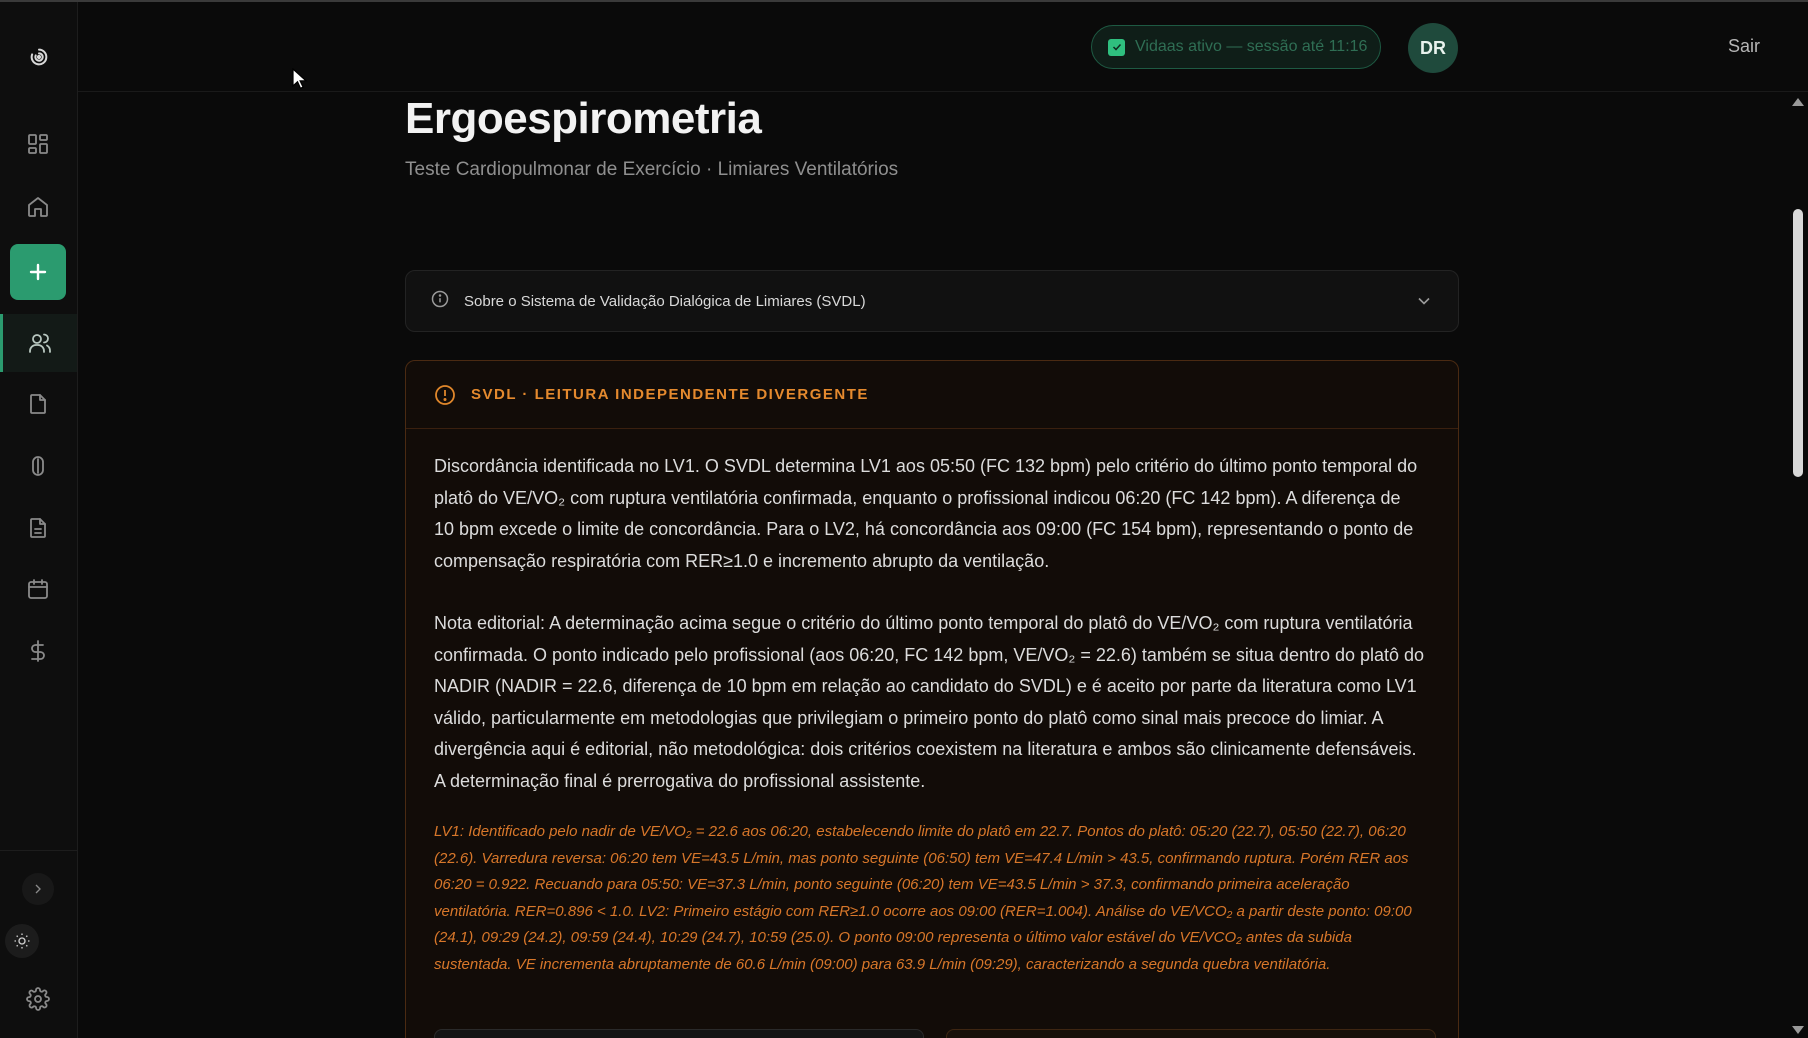 This screenshot has width=1808, height=1038. I want to click on alert-title: SVDL · LEITURA INDEPENDENTE DIVERGENTE, so click(670, 394).